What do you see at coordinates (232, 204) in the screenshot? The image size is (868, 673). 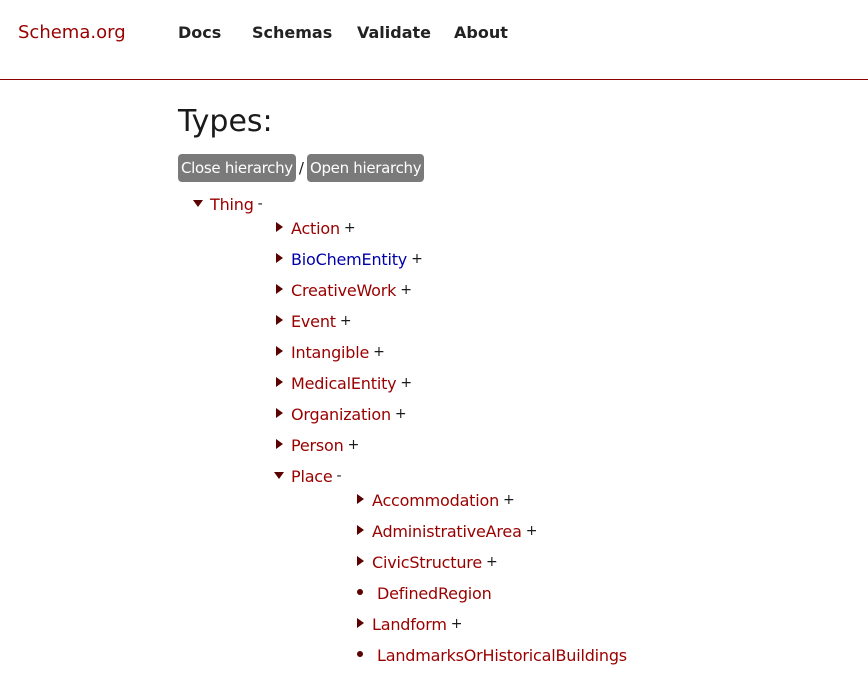 I see `tree-node-label: Thing` at bounding box center [232, 204].